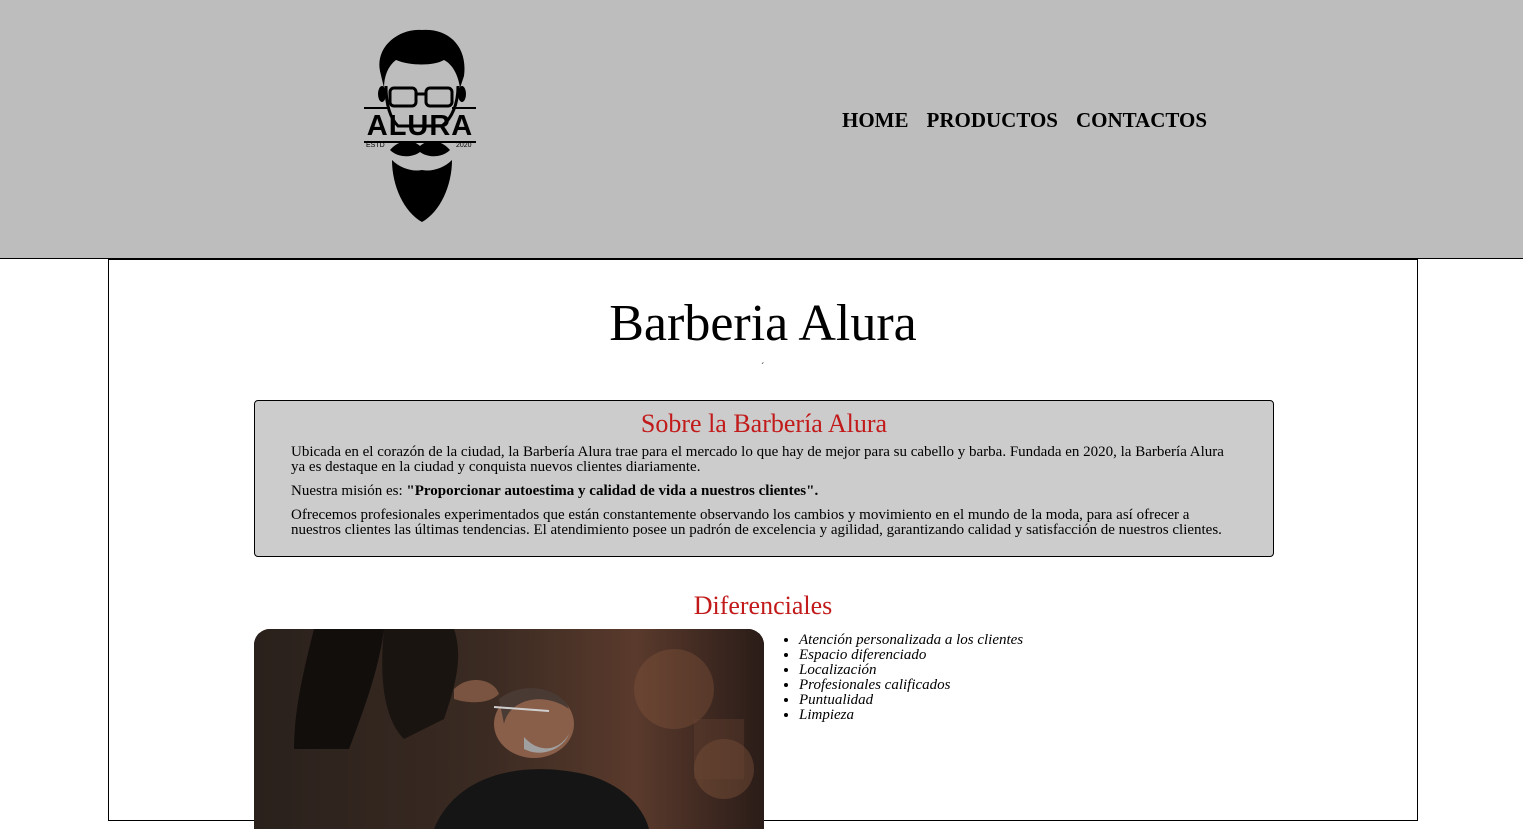 This screenshot has height=829, width=1523. Describe the element at coordinates (911, 685) in the screenshot. I see `list-item: Profesionales calificados` at that location.